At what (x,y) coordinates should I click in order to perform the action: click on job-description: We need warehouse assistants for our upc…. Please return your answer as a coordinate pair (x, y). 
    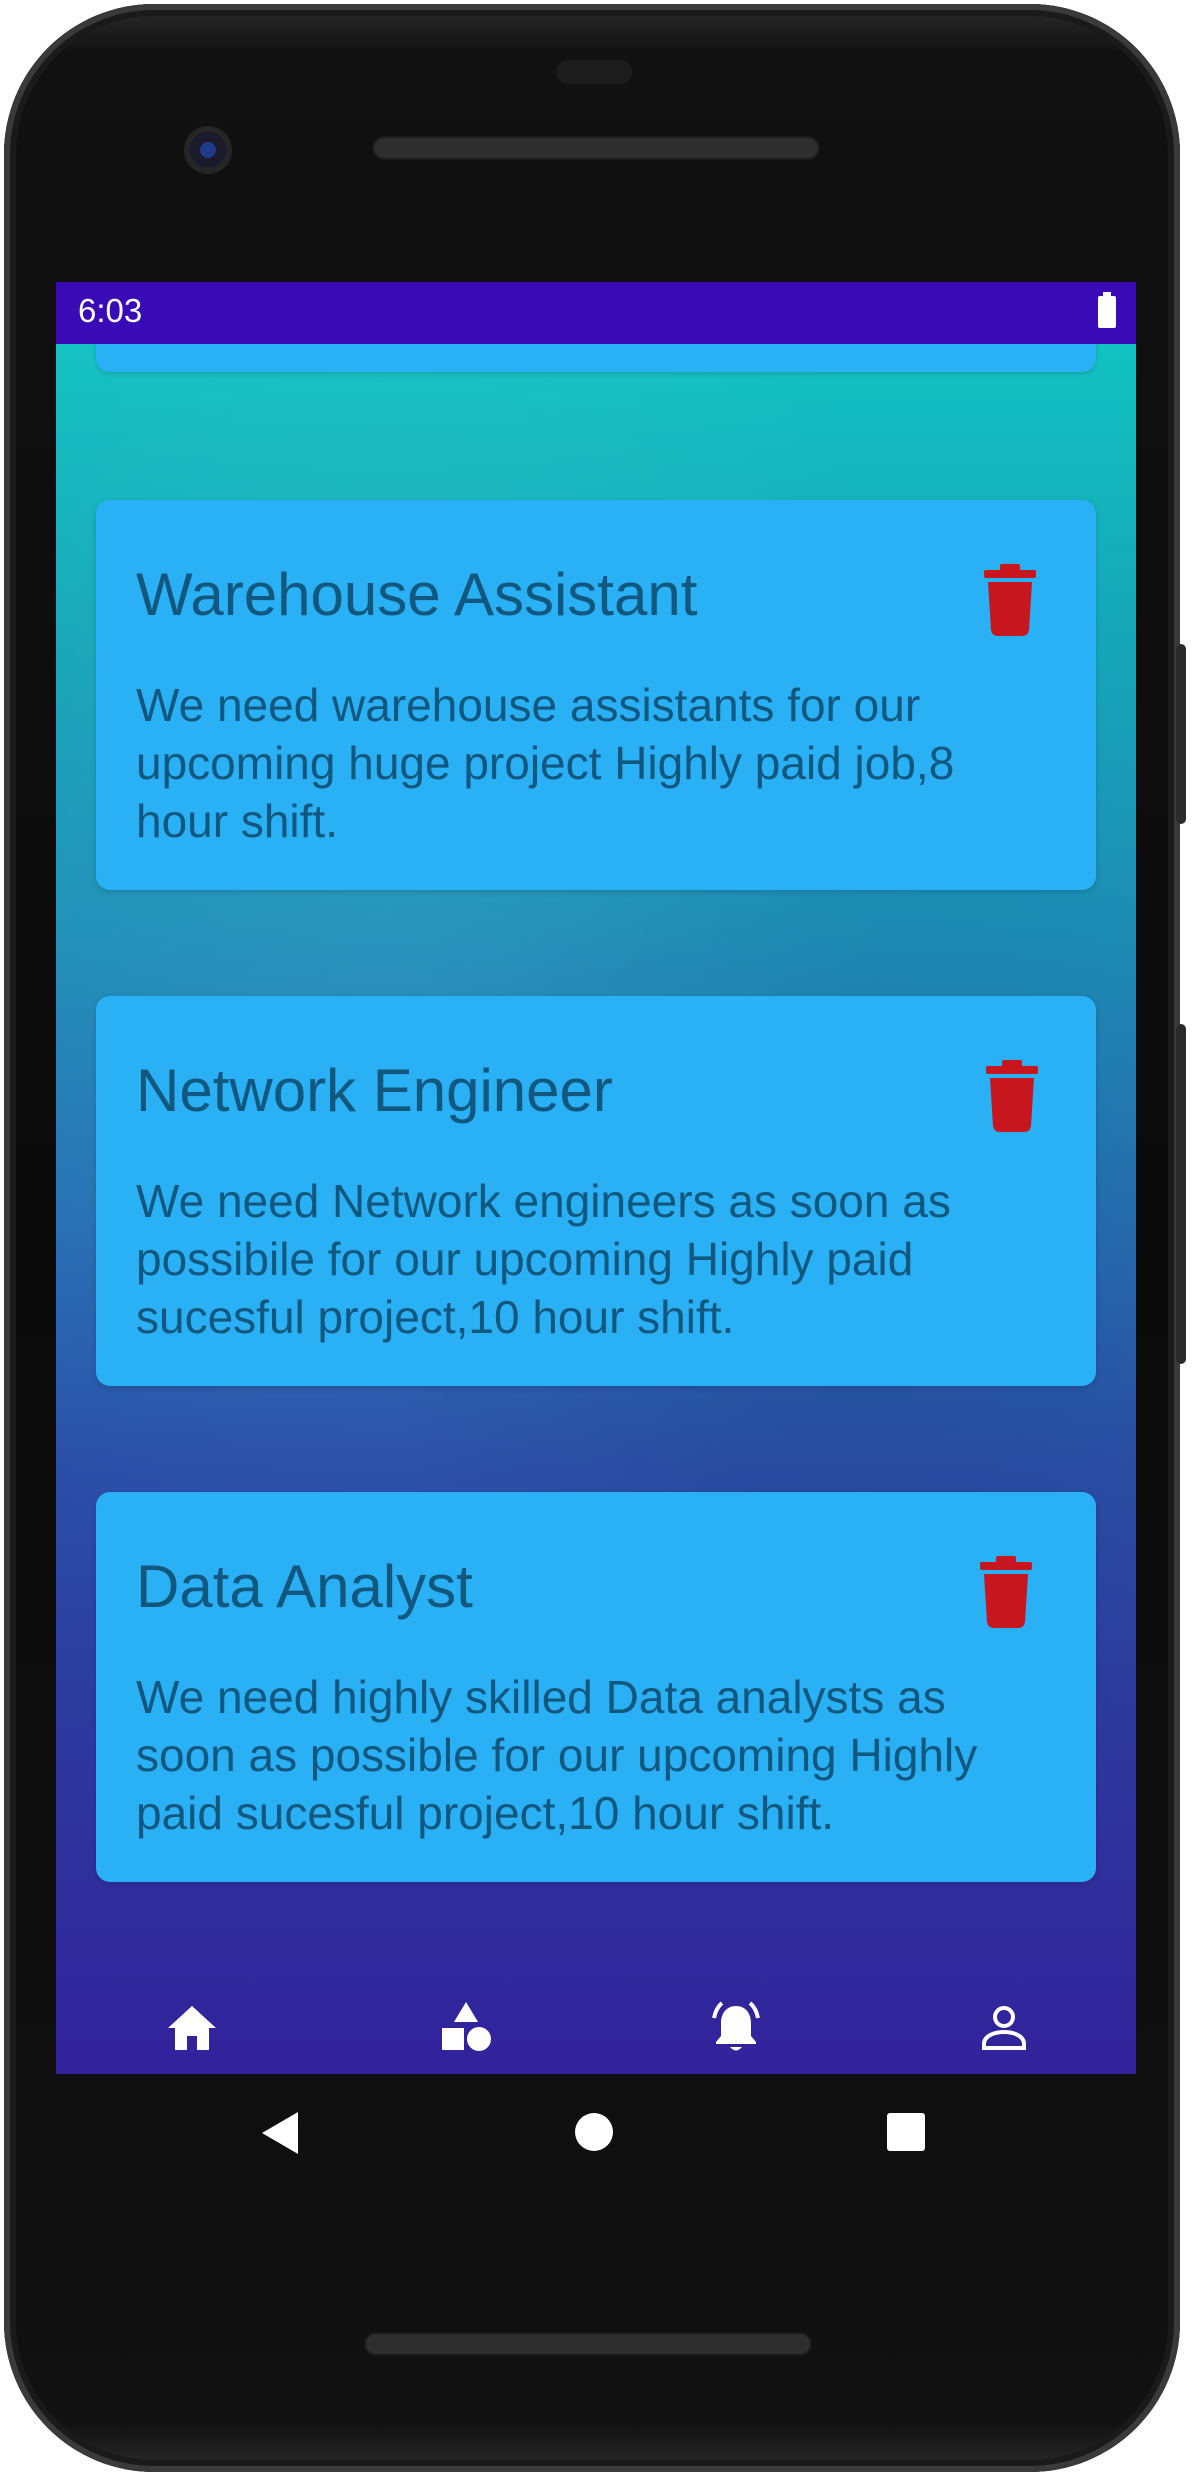
    Looking at the image, I should click on (545, 763).